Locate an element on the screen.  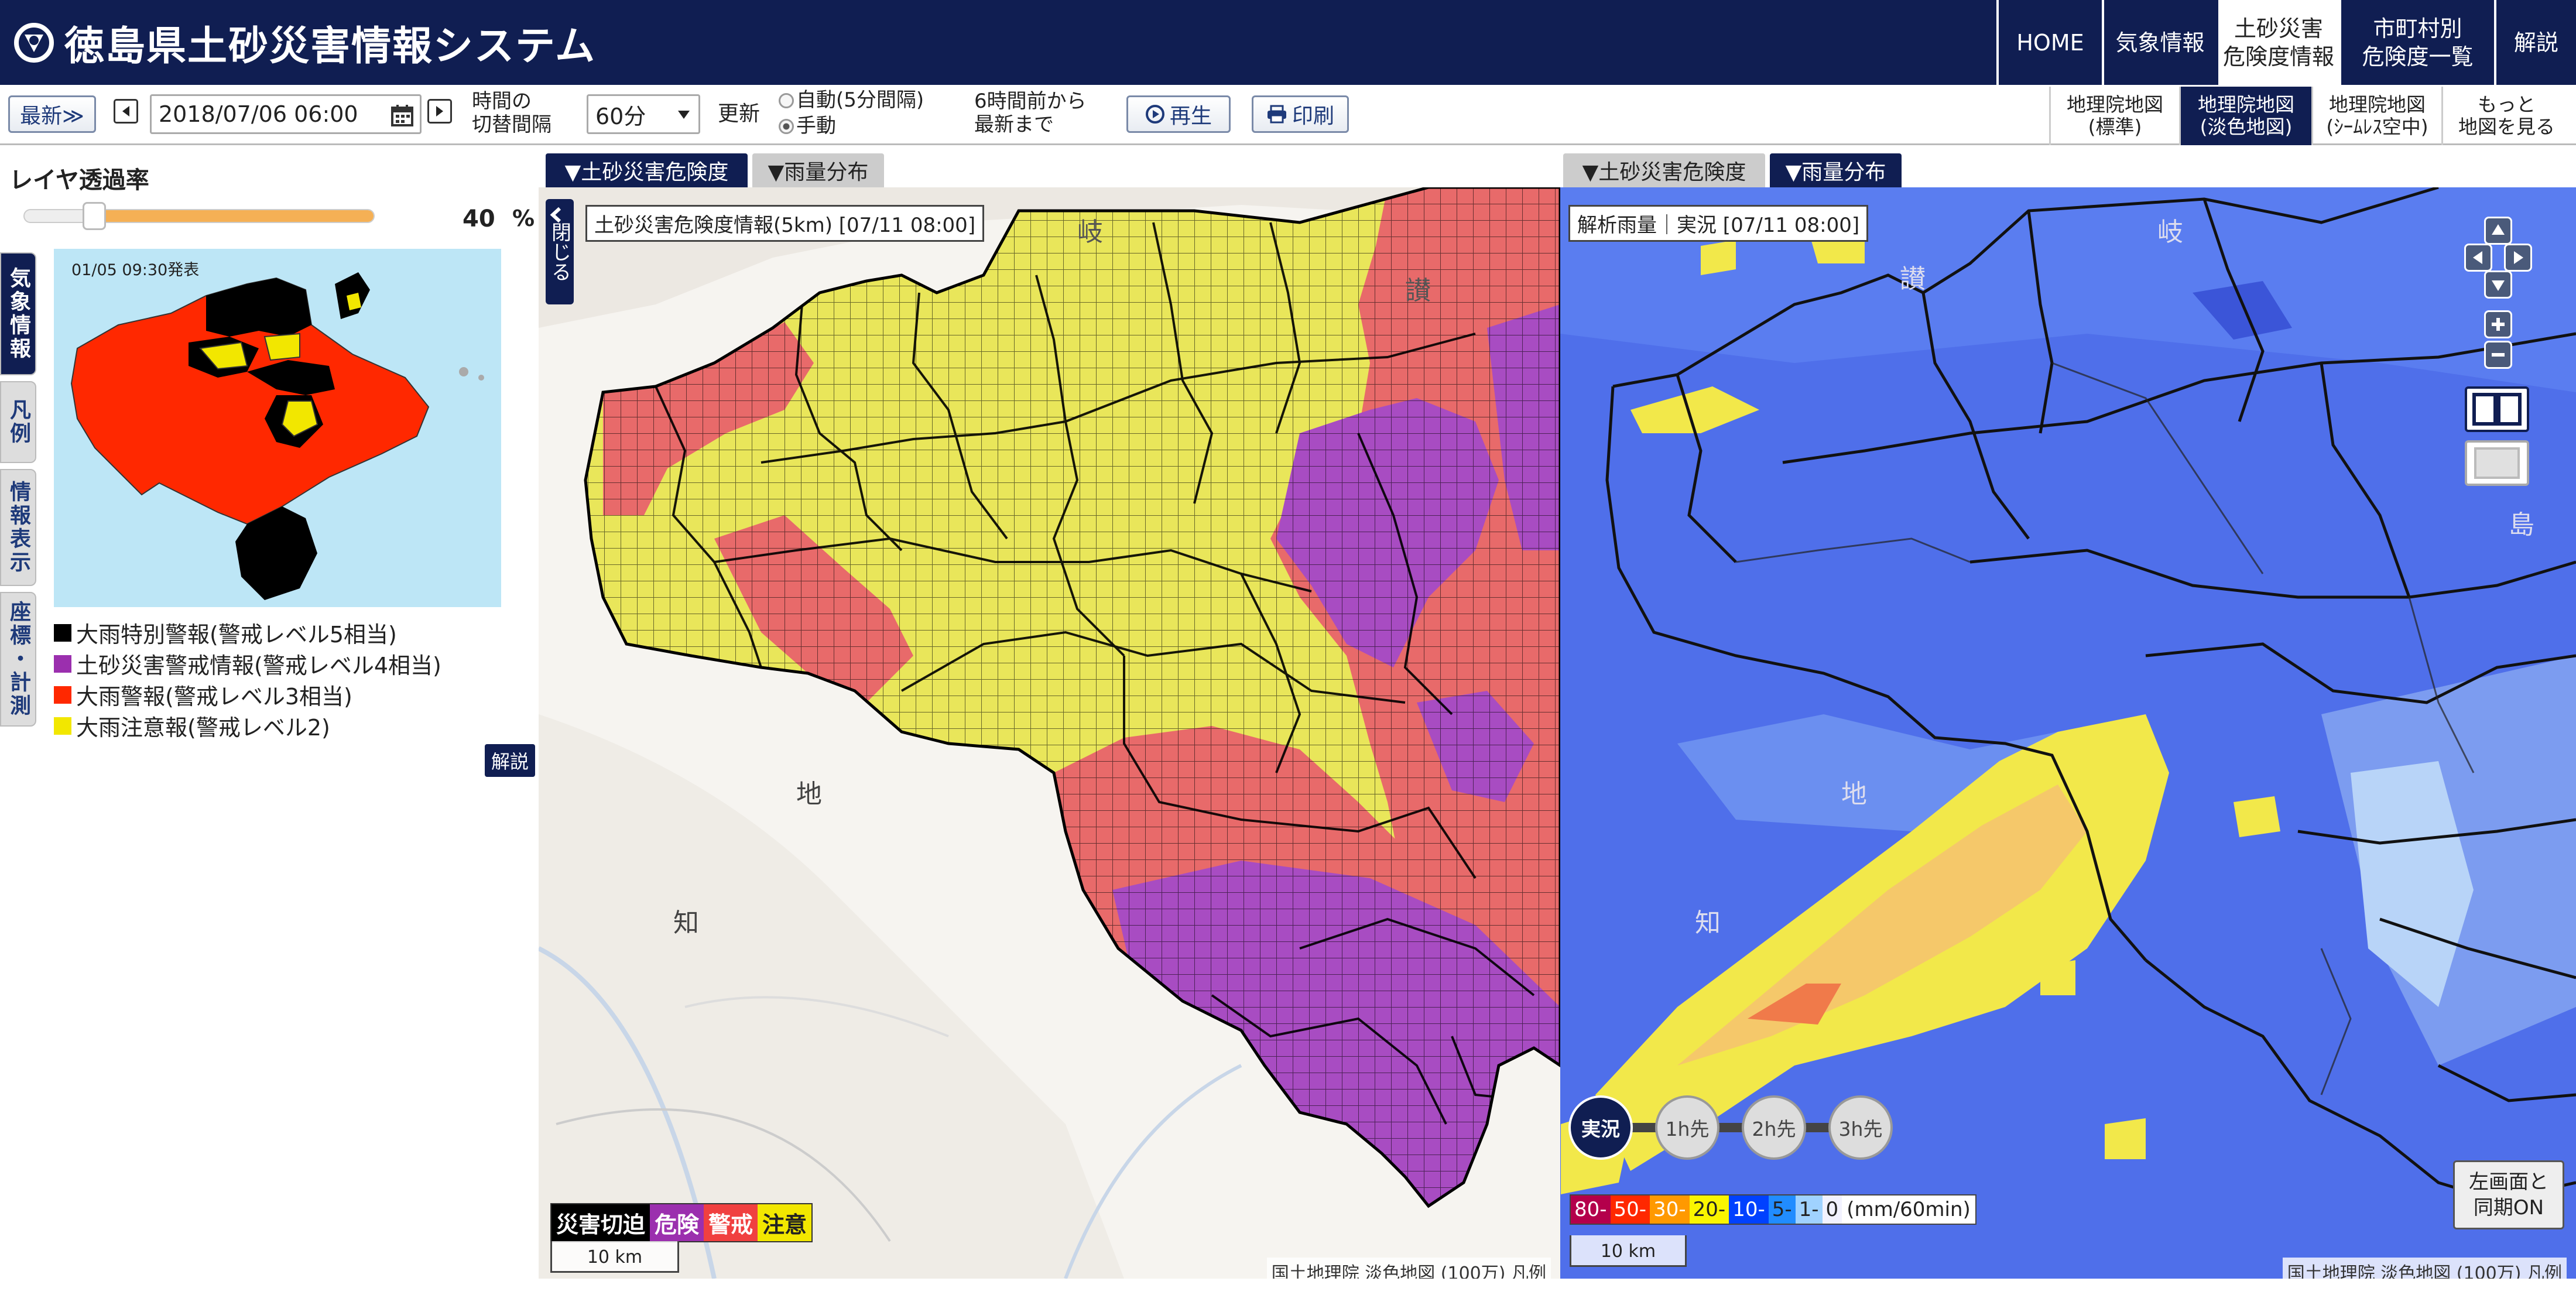
legend-1: 1- is located at coordinates (1809, 1209).